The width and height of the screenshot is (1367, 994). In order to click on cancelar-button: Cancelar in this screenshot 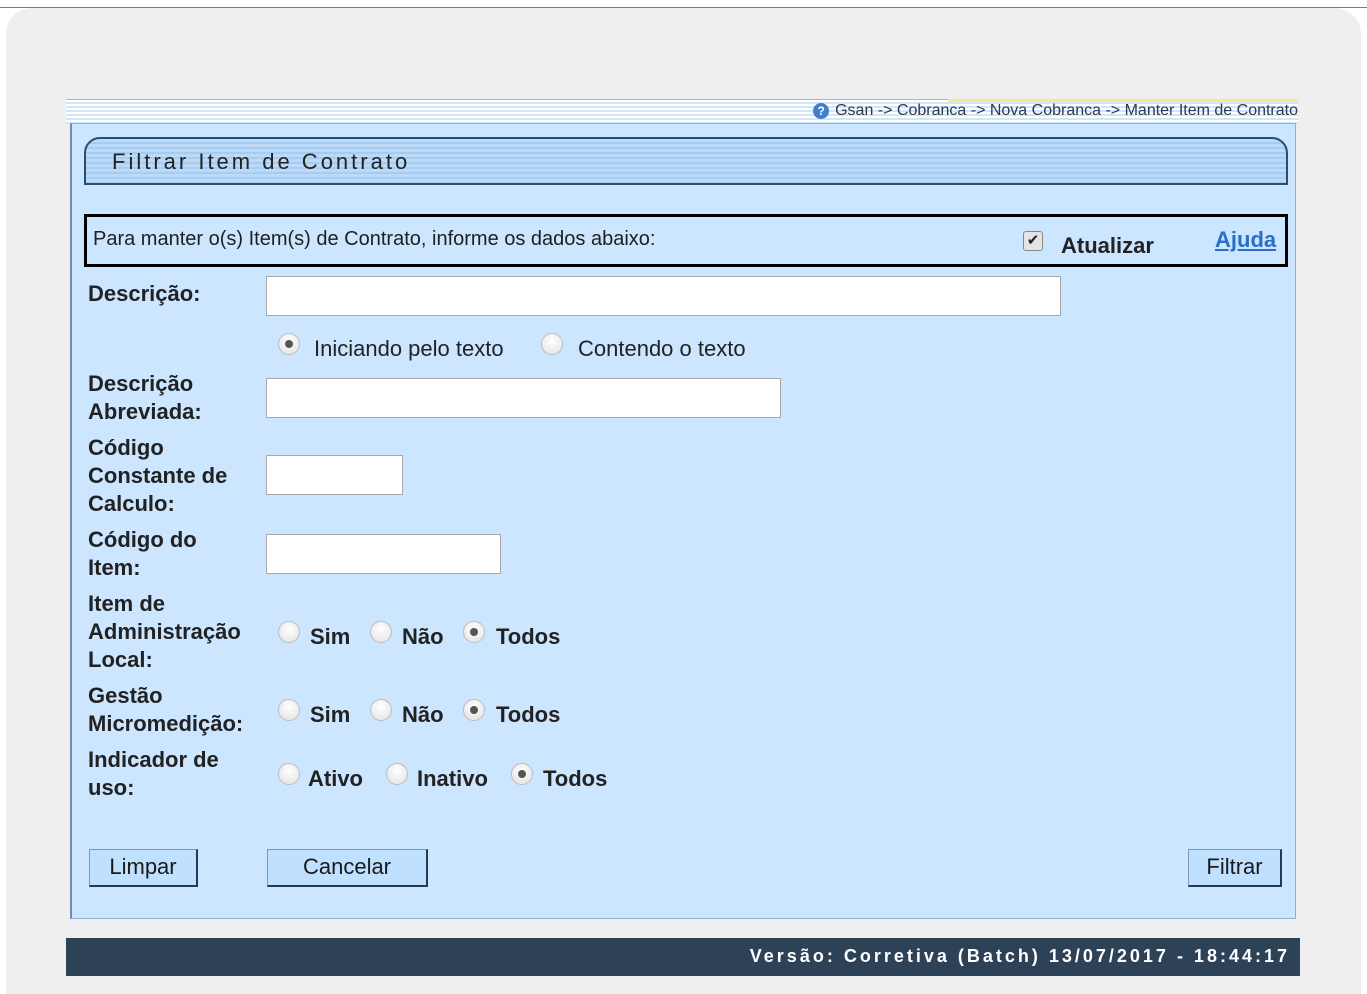, I will do `click(347, 868)`.